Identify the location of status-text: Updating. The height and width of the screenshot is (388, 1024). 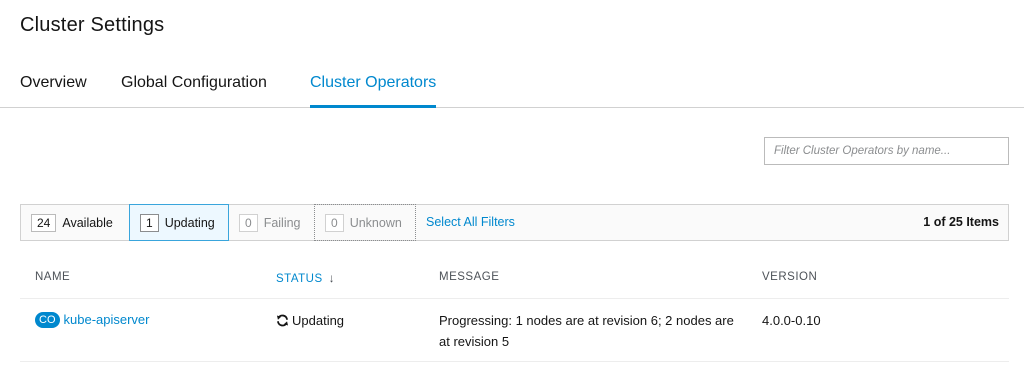
(318, 320).